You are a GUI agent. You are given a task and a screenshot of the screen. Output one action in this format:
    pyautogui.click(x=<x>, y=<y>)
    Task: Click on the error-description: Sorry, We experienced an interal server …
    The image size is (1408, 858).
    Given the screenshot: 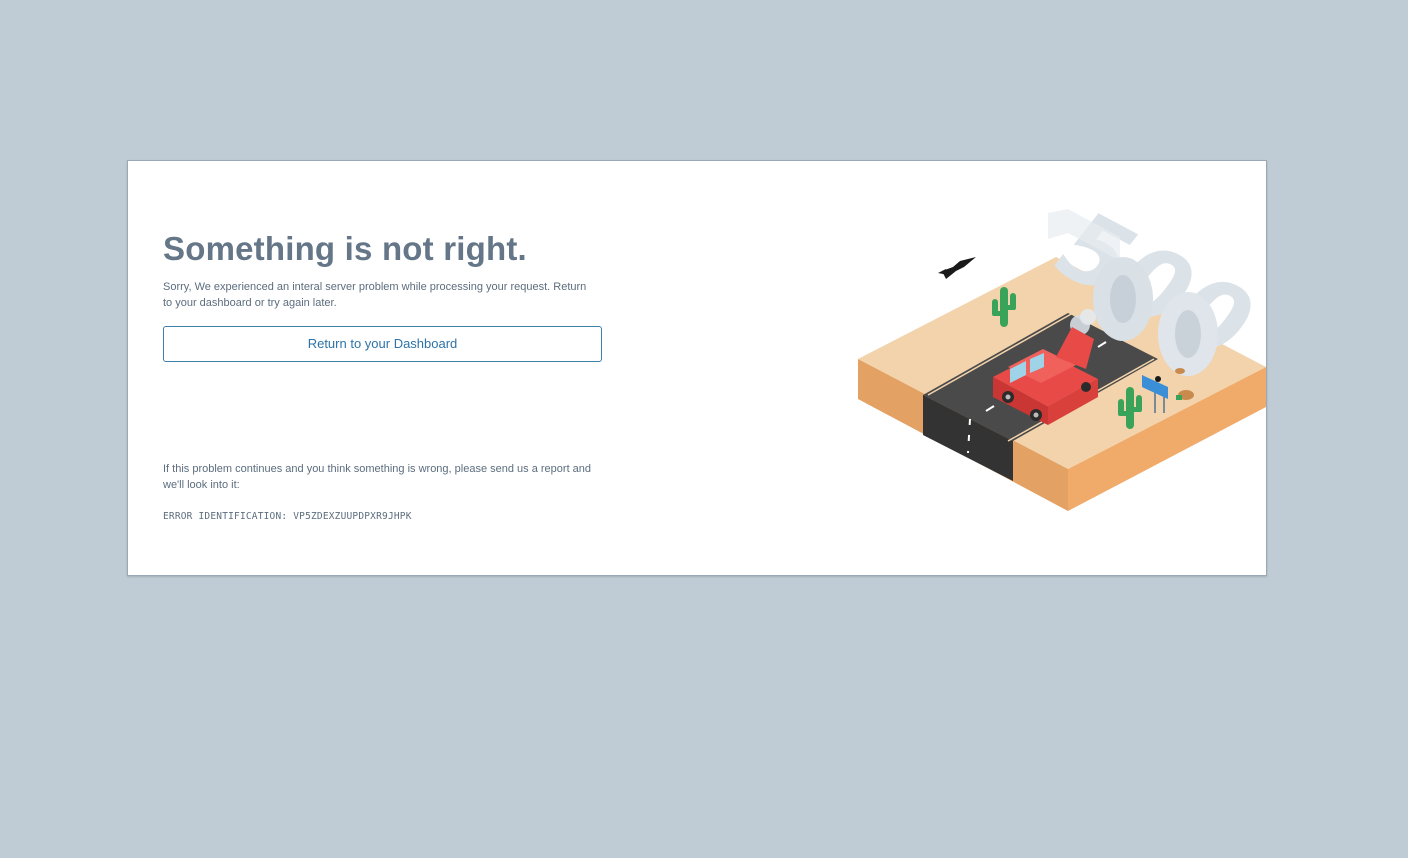 What is the action you would take?
    pyautogui.click(x=375, y=295)
    